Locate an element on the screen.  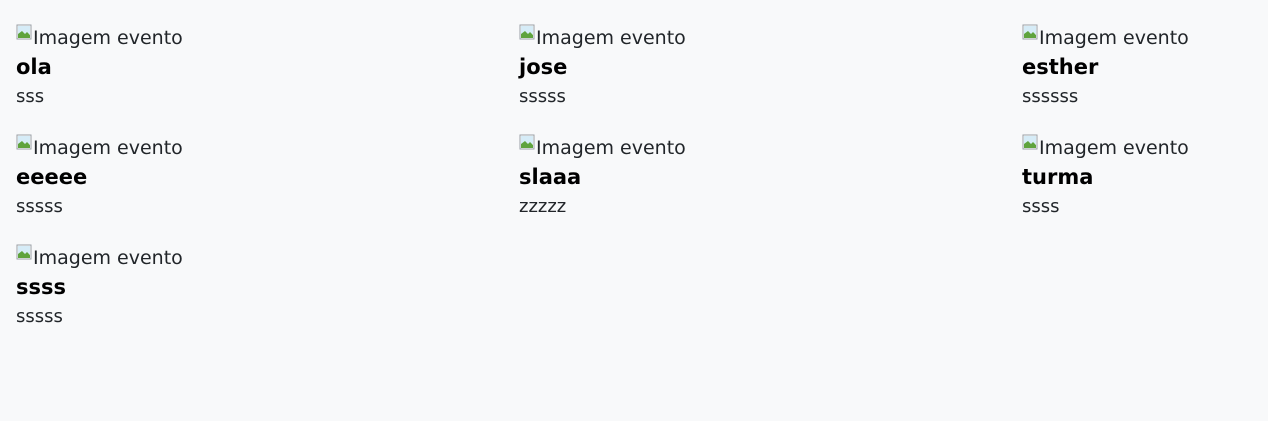
event-title: esther is located at coordinates (1060, 67).